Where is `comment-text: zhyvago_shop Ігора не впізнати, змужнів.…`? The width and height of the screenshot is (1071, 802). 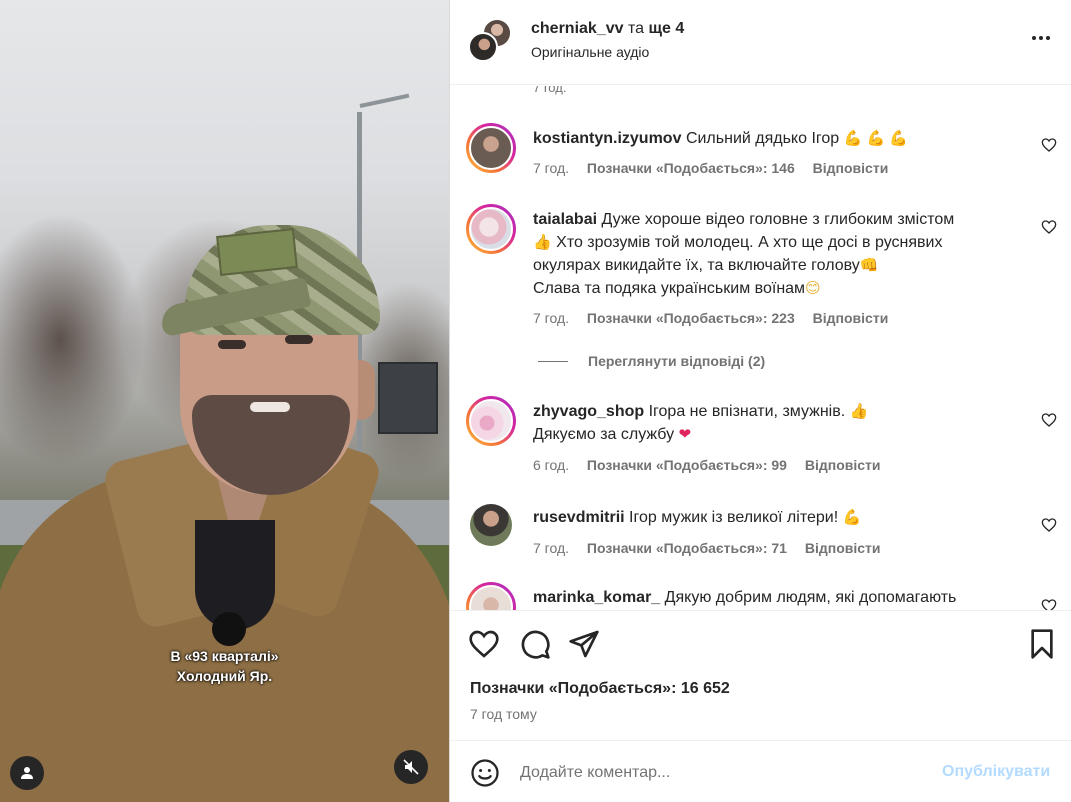
comment-text: zhyvago_shop Ігора не впізнати, змужнів.… is located at coordinates (773, 423).